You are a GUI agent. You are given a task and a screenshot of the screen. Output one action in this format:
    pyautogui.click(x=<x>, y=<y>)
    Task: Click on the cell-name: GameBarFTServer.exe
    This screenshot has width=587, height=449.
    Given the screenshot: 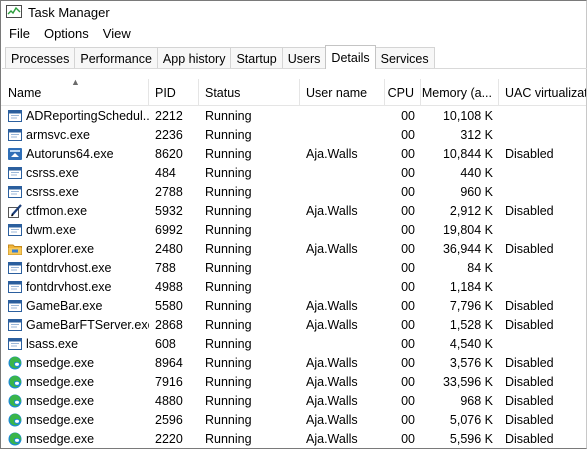 What is the action you would take?
    pyautogui.click(x=75, y=324)
    